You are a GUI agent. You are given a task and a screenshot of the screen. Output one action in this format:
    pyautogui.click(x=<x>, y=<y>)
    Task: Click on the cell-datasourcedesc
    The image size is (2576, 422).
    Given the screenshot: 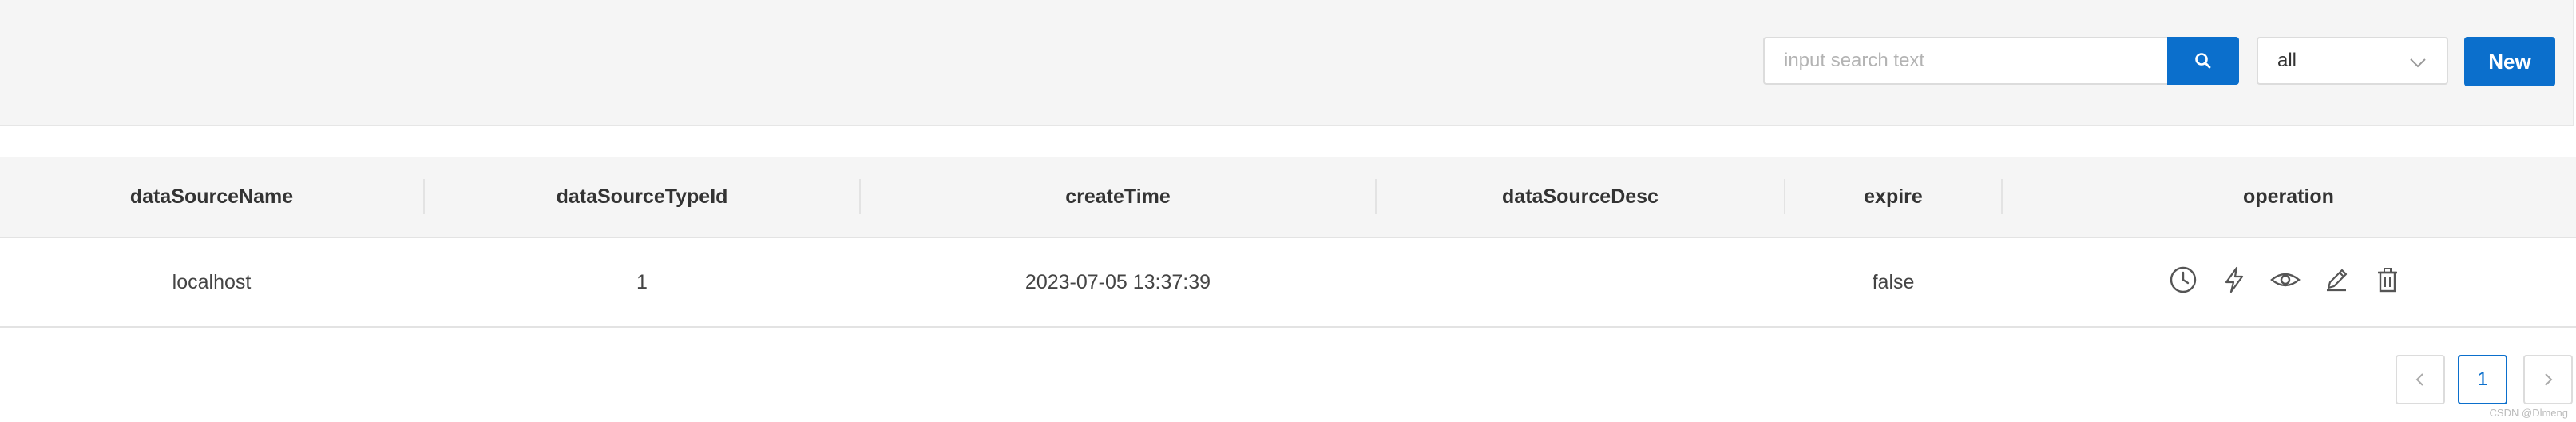 What is the action you would take?
    pyautogui.click(x=1581, y=282)
    